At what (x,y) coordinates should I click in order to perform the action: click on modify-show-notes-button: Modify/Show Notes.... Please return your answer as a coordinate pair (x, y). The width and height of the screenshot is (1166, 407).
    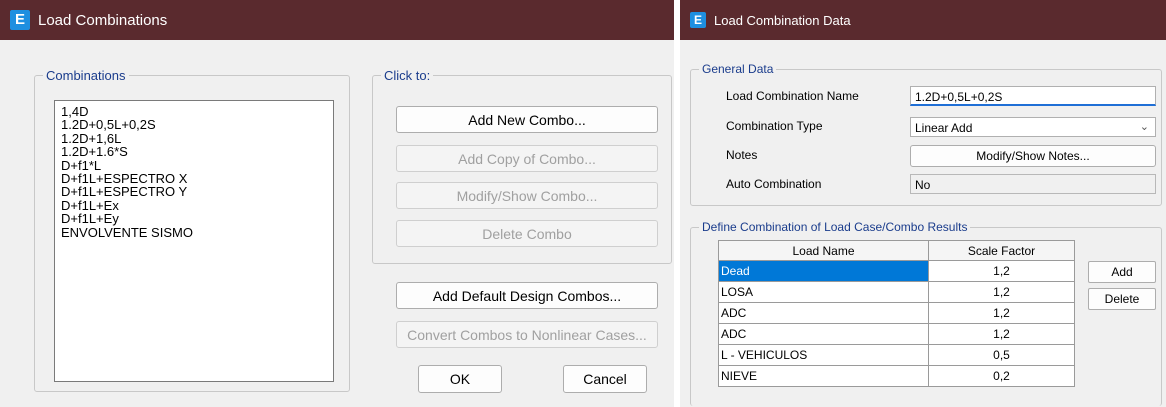
    Looking at the image, I should click on (1033, 156).